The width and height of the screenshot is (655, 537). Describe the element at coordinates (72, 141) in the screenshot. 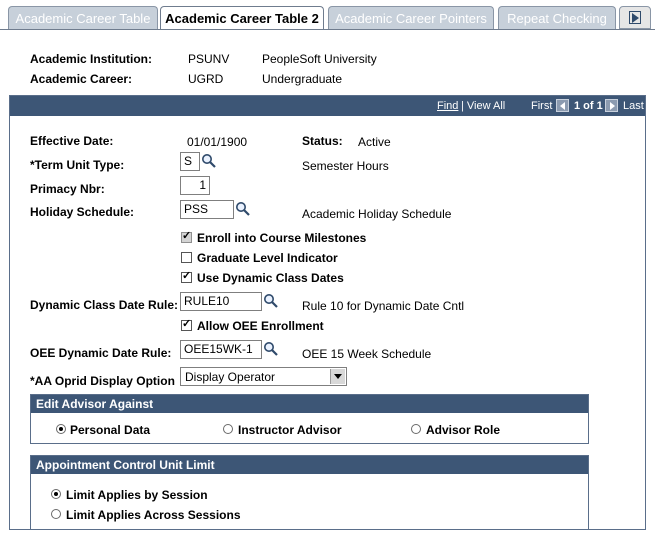

I see `effective-date-label: Effective Date:` at that location.